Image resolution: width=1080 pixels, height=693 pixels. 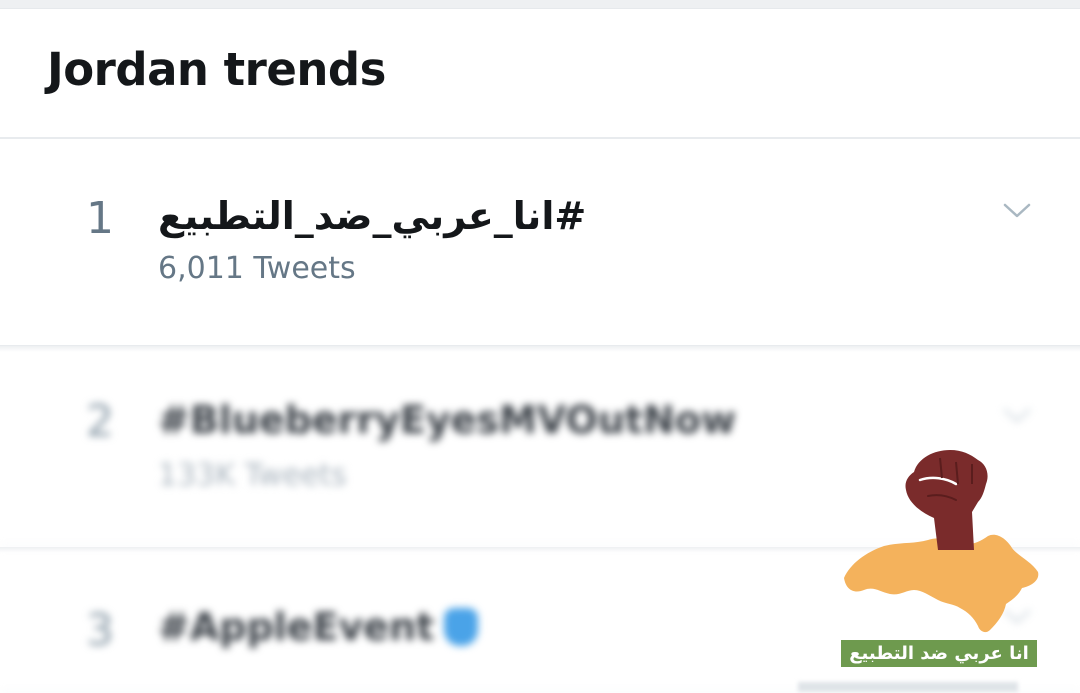 I want to click on trend-hashtag-row: #AppleEvent, so click(x=318, y=627).